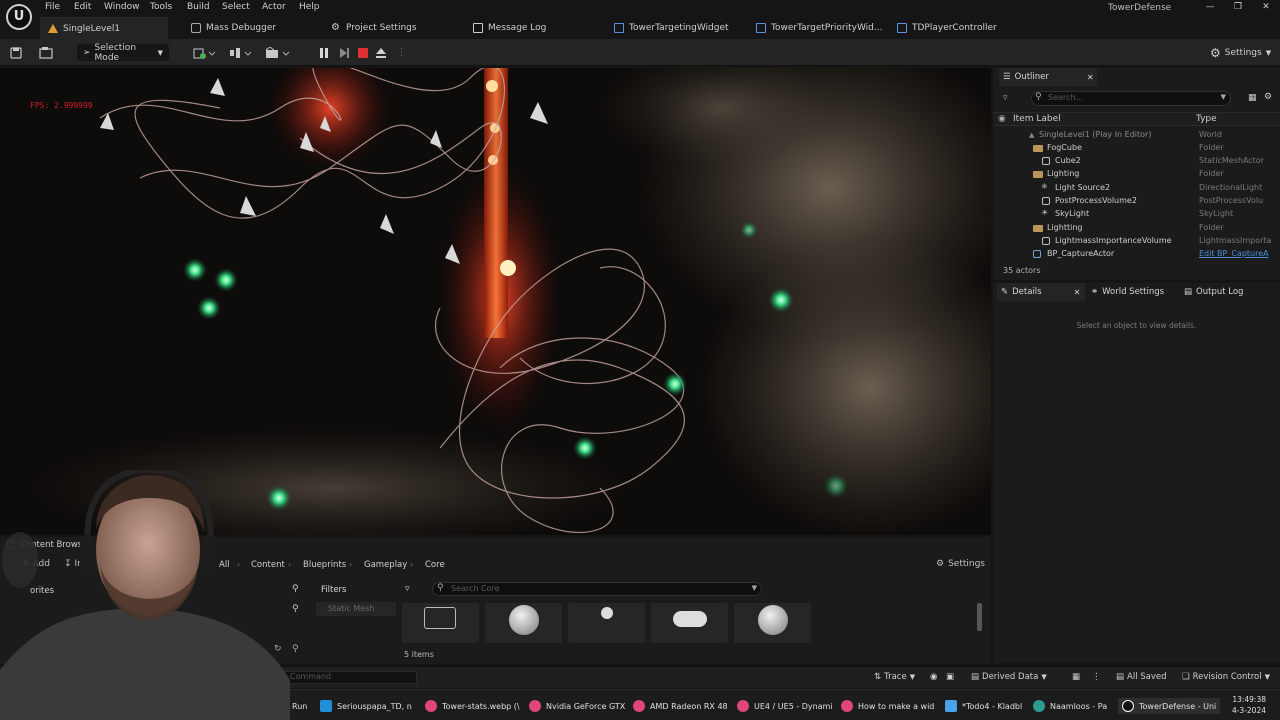  Describe the element at coordinates (947, 28) in the screenshot. I see `tab-td-player-controller: TDPlayerController` at that location.